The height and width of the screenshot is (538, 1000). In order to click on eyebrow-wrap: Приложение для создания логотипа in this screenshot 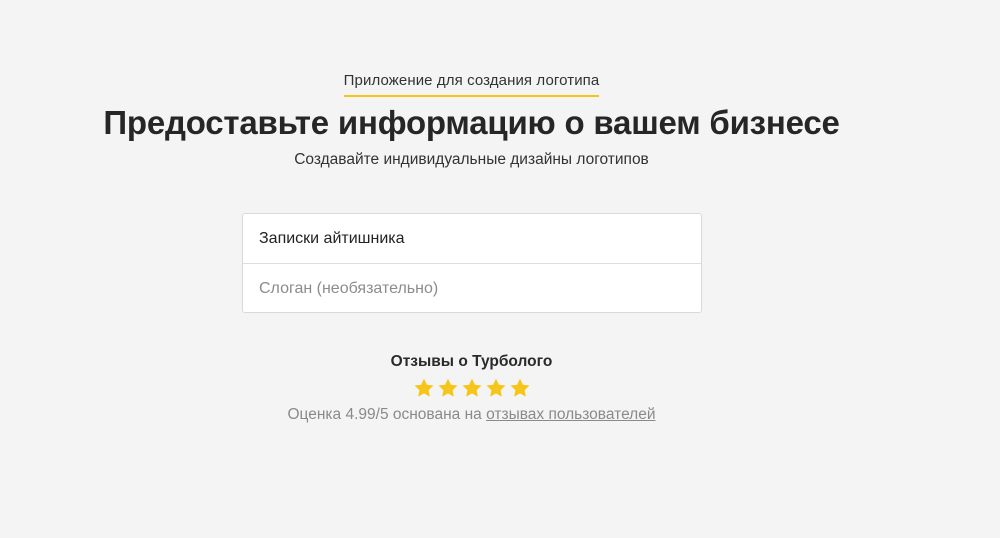, I will do `click(471, 84)`.